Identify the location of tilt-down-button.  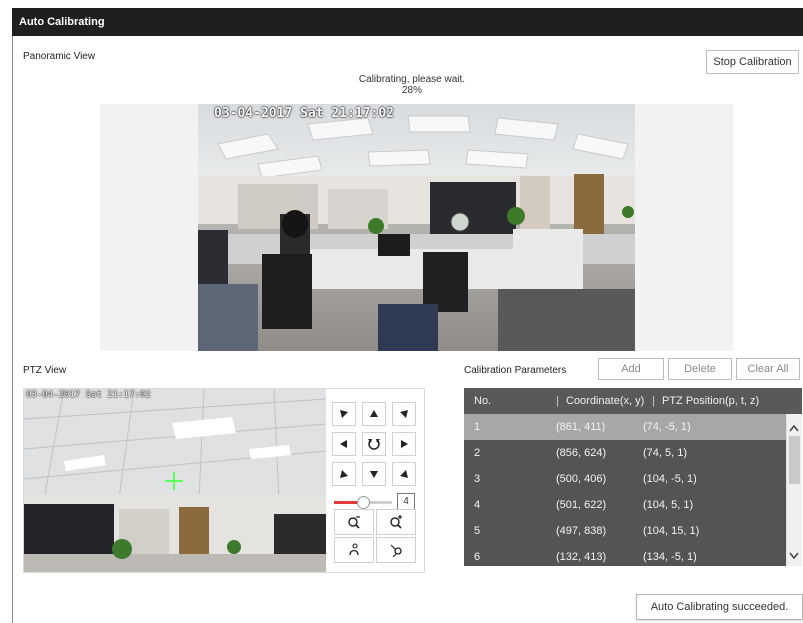
(374, 474).